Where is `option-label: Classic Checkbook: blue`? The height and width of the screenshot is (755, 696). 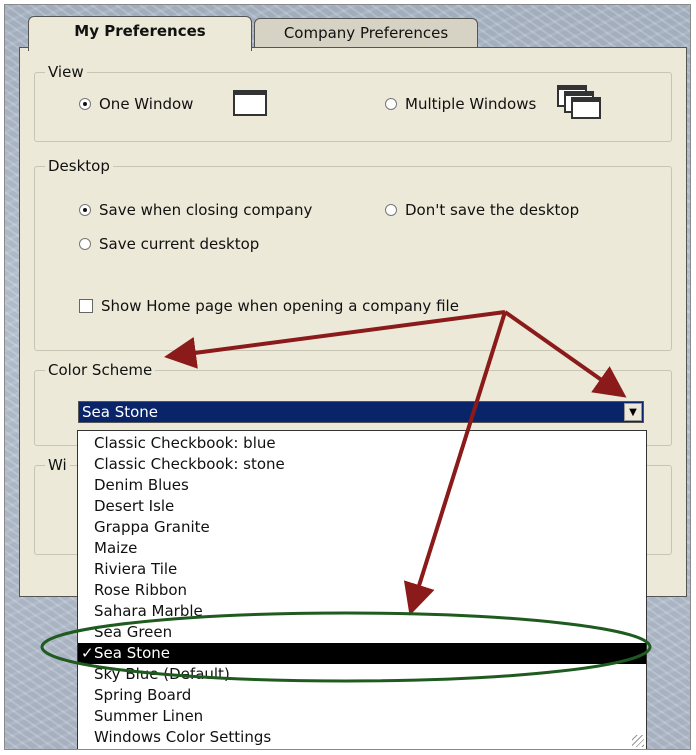
option-label: Classic Checkbook: blue is located at coordinates (185, 443).